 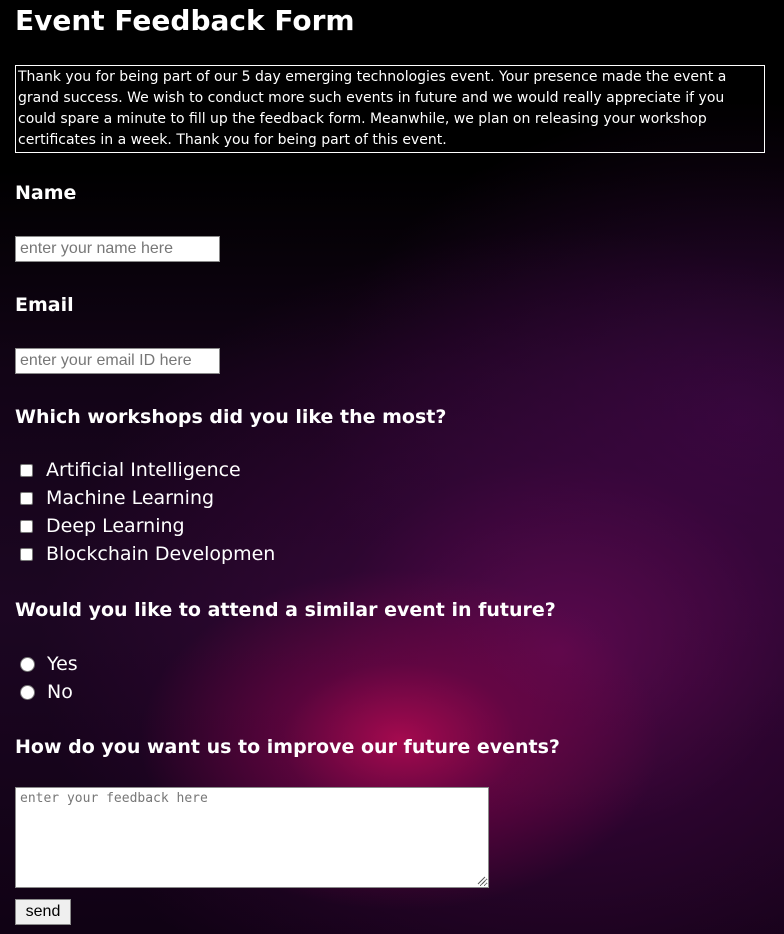 What do you see at coordinates (46, 692) in the screenshot?
I see `attend-option-no: No` at bounding box center [46, 692].